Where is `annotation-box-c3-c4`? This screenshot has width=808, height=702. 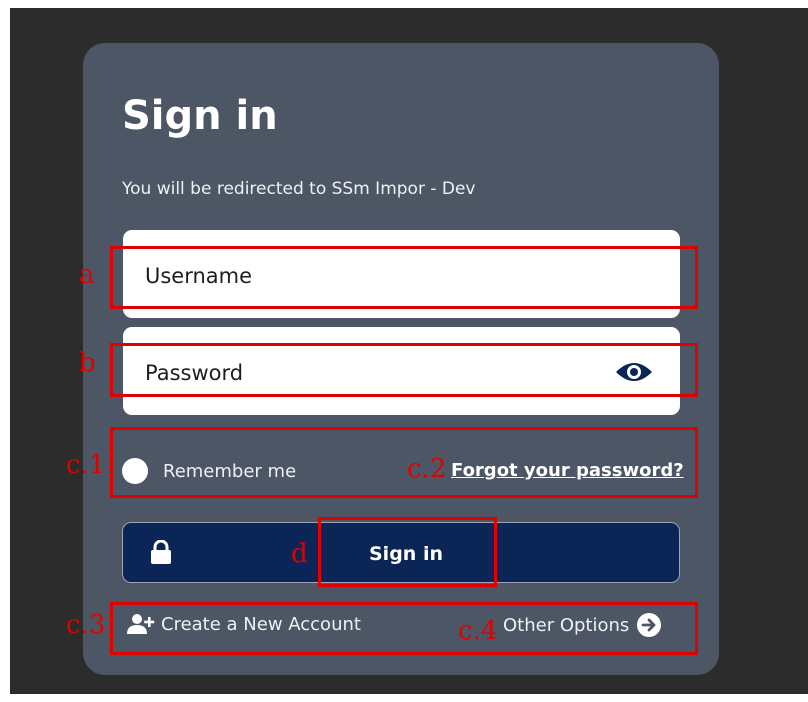 annotation-box-c3-c4 is located at coordinates (404, 628).